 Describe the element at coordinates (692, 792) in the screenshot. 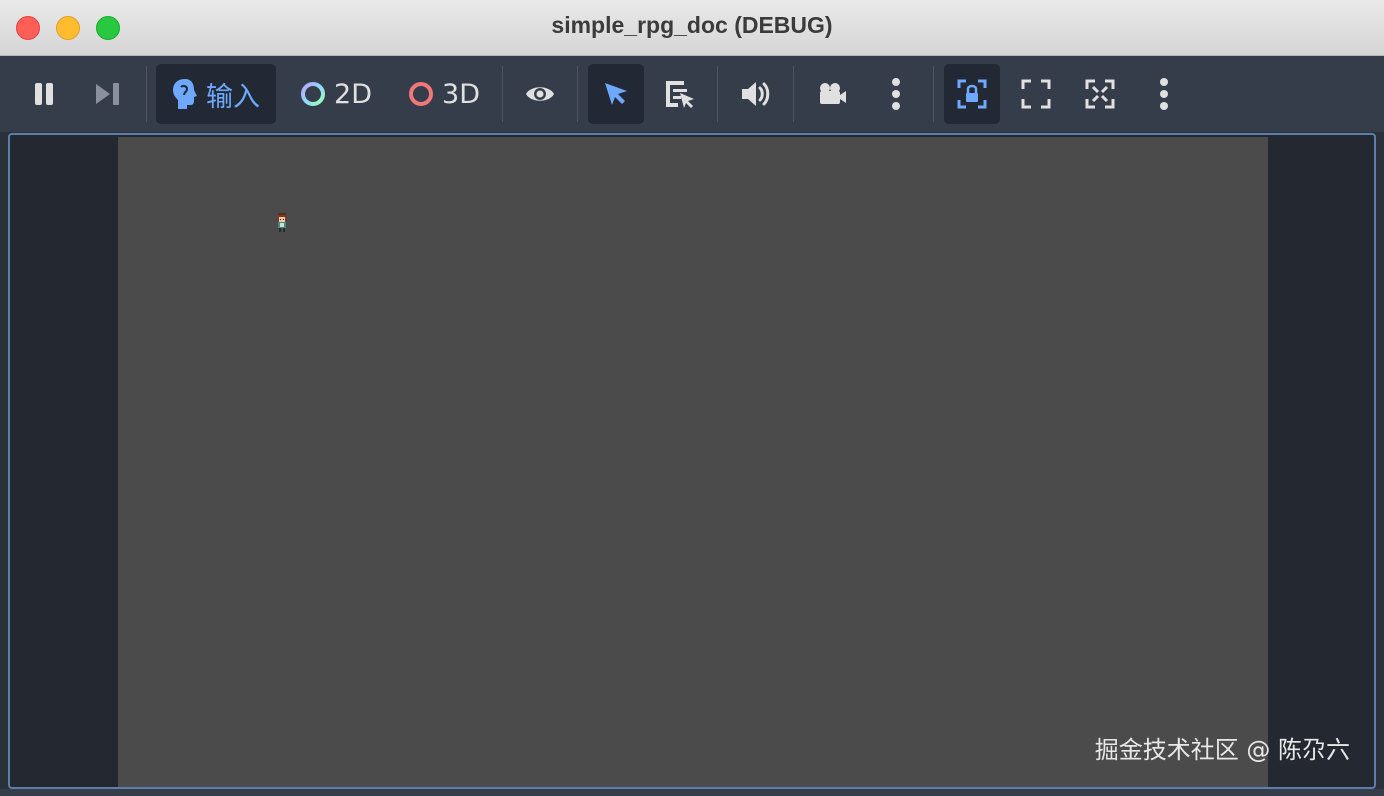

I see `window-bottom-edge` at that location.